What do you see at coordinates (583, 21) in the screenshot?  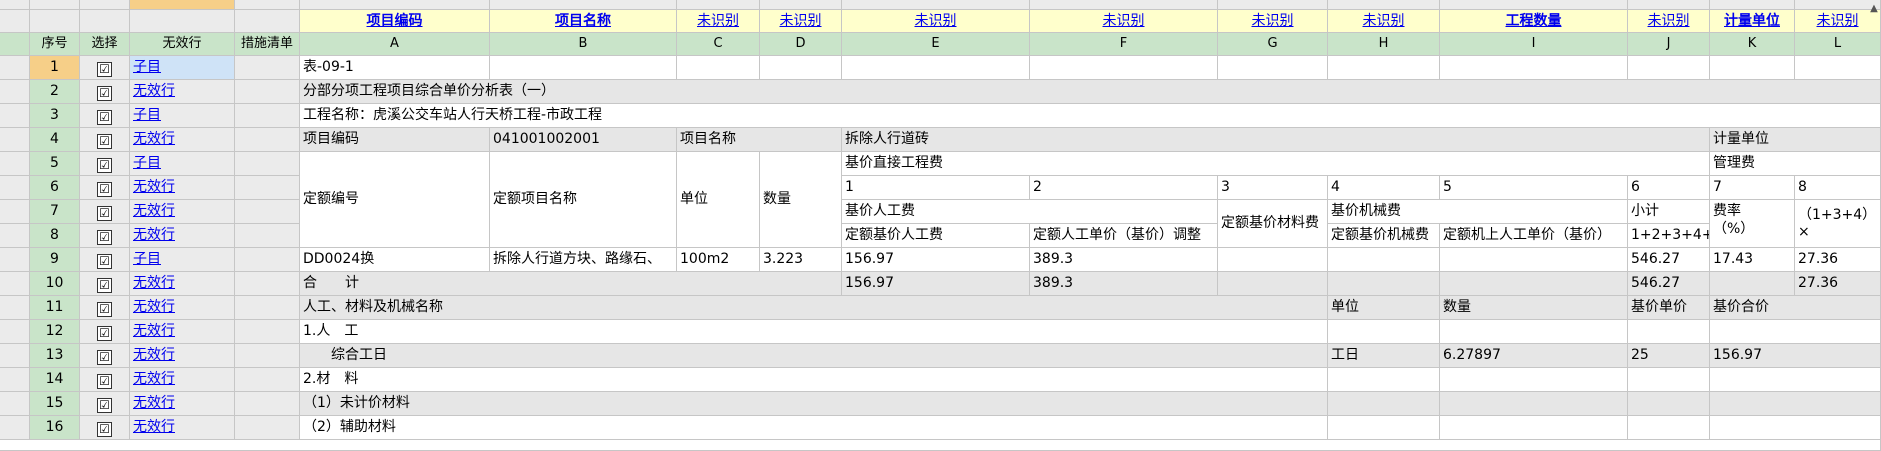 I see `col-field-link-B: 项目名称` at bounding box center [583, 21].